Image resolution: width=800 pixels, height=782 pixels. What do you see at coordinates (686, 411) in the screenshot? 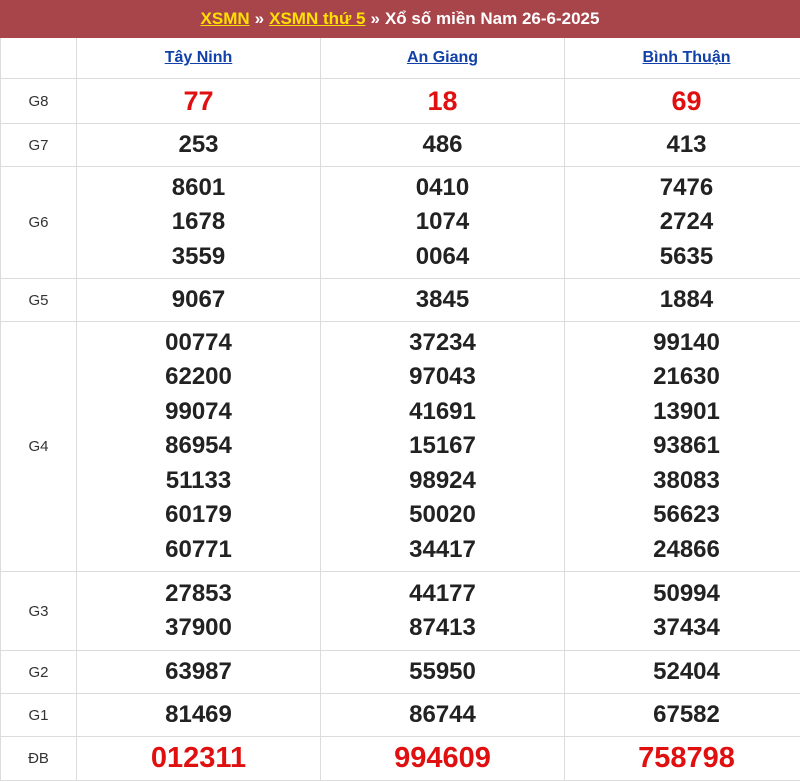
I see `prize-number: 13901` at bounding box center [686, 411].